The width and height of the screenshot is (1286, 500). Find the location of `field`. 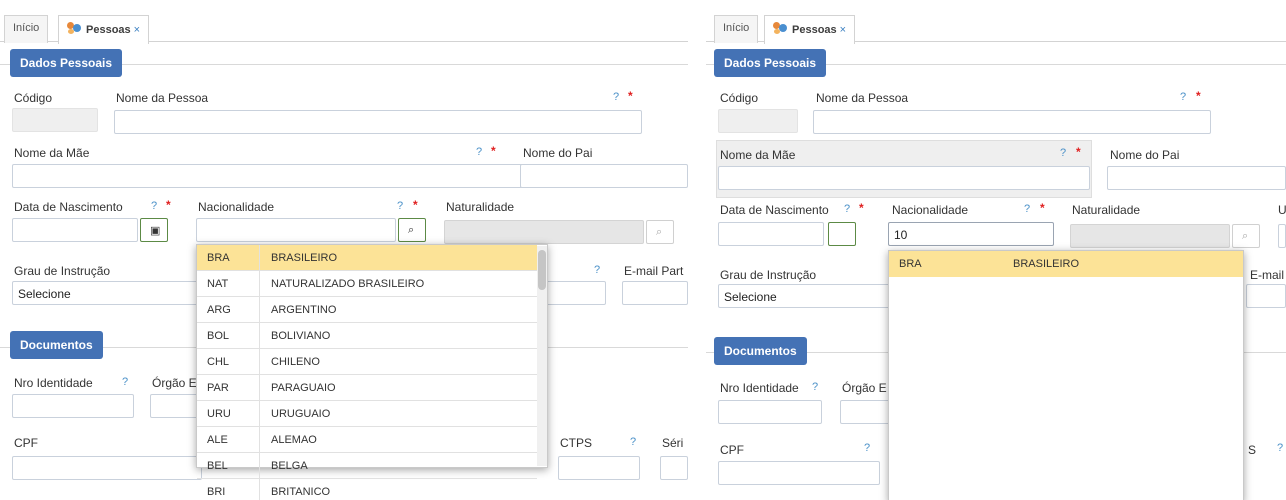

field is located at coordinates (575, 293).